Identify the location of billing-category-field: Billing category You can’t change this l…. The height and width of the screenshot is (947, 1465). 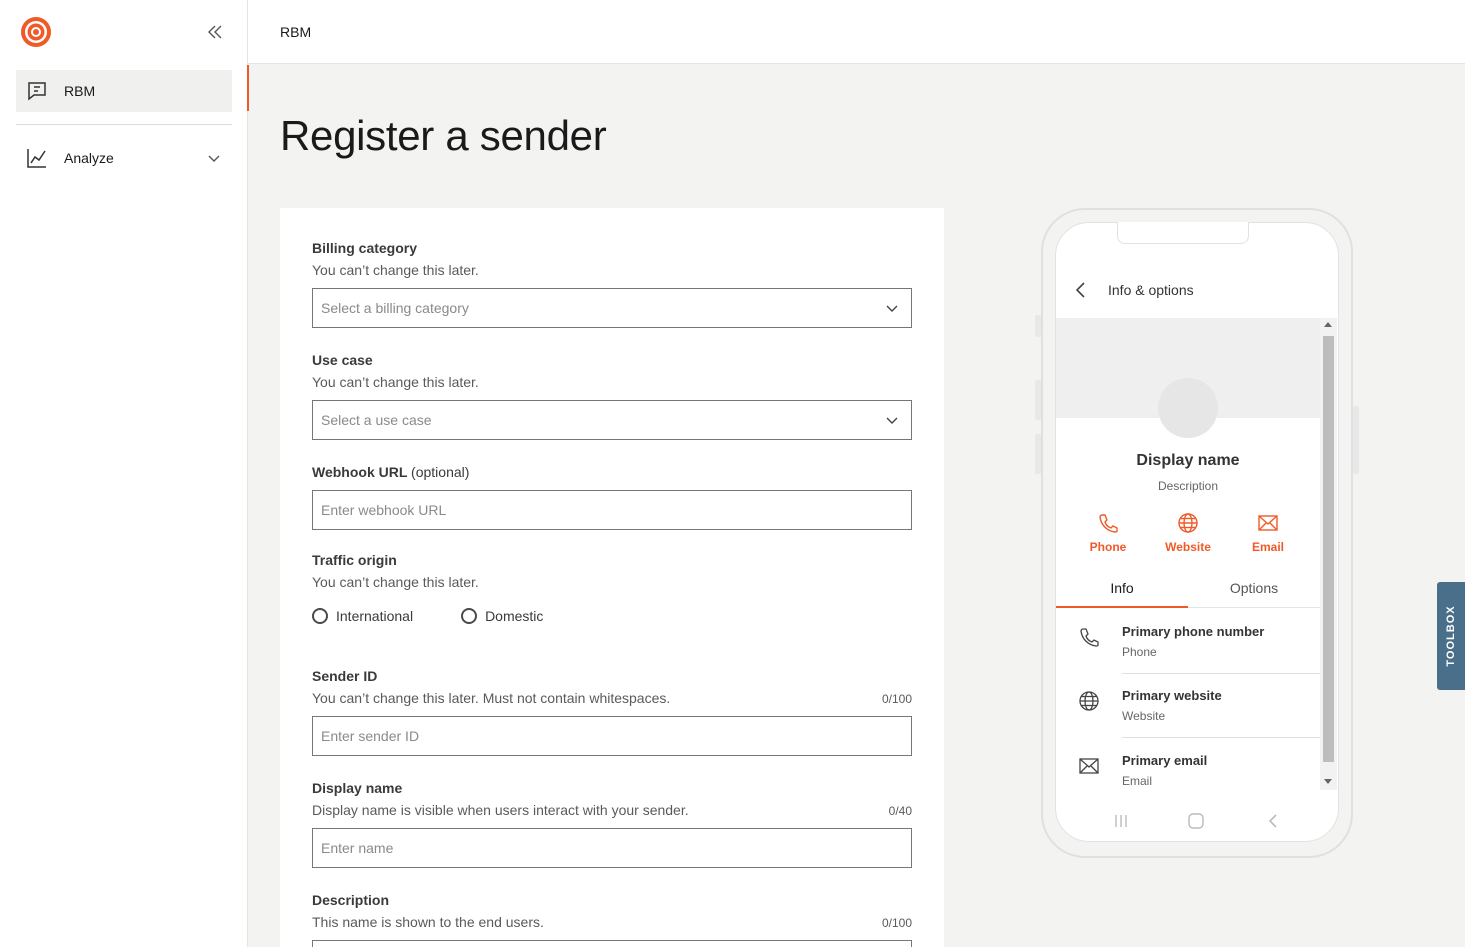
(612, 284).